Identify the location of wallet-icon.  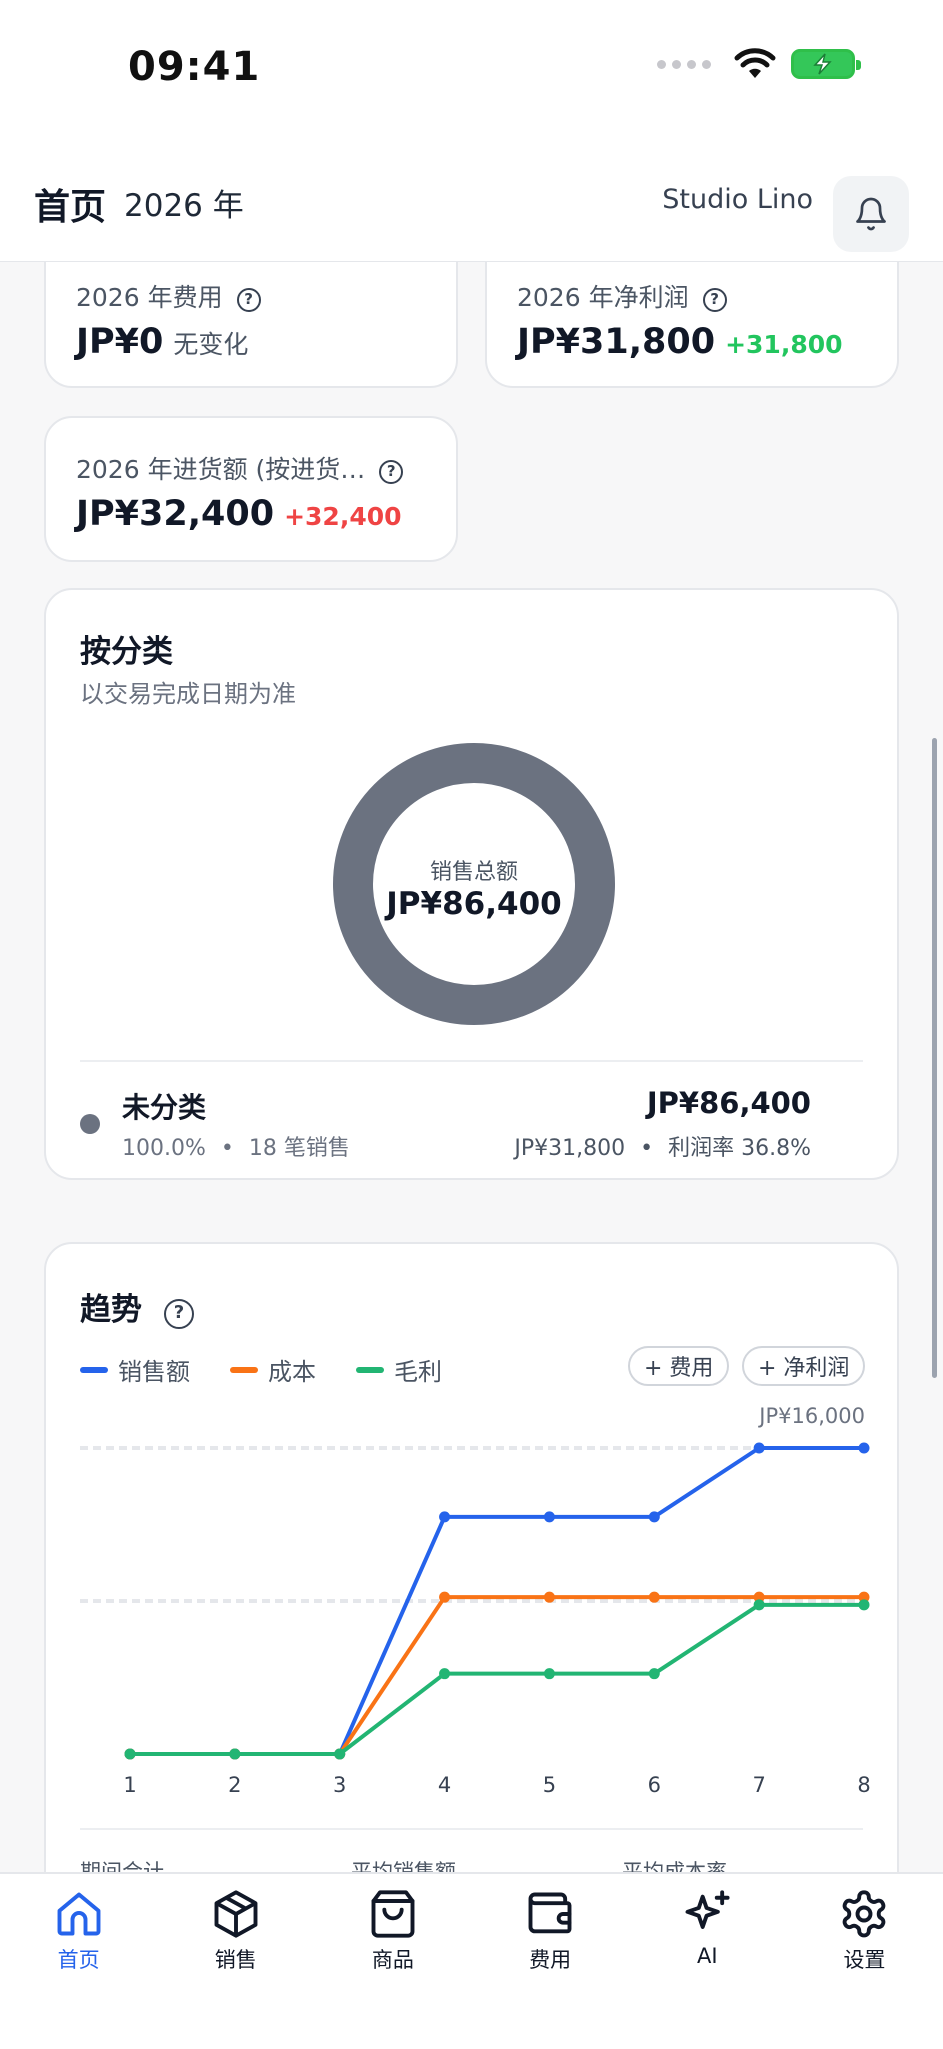
(550, 1913).